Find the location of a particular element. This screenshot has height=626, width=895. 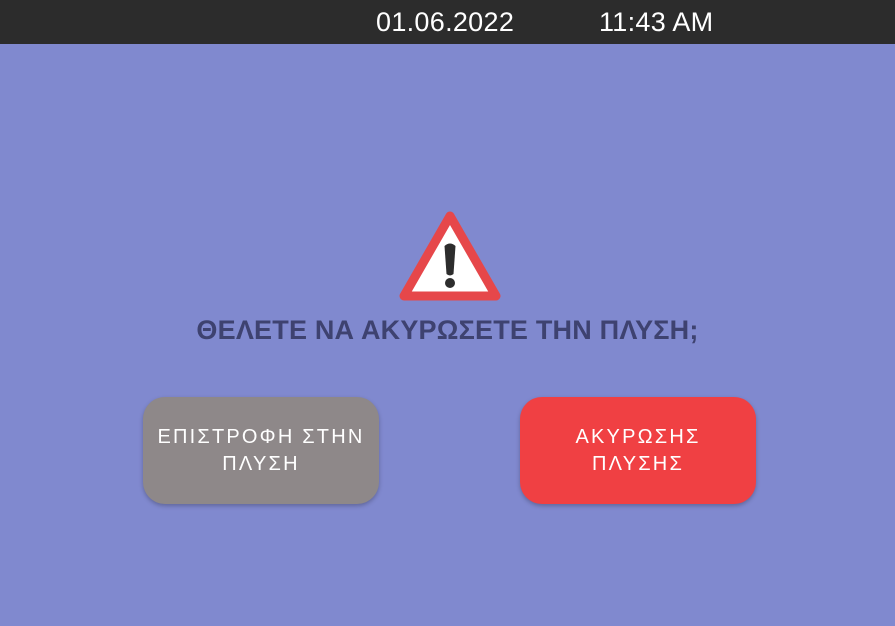

status-date: 01.06.2022 is located at coordinates (445, 22).